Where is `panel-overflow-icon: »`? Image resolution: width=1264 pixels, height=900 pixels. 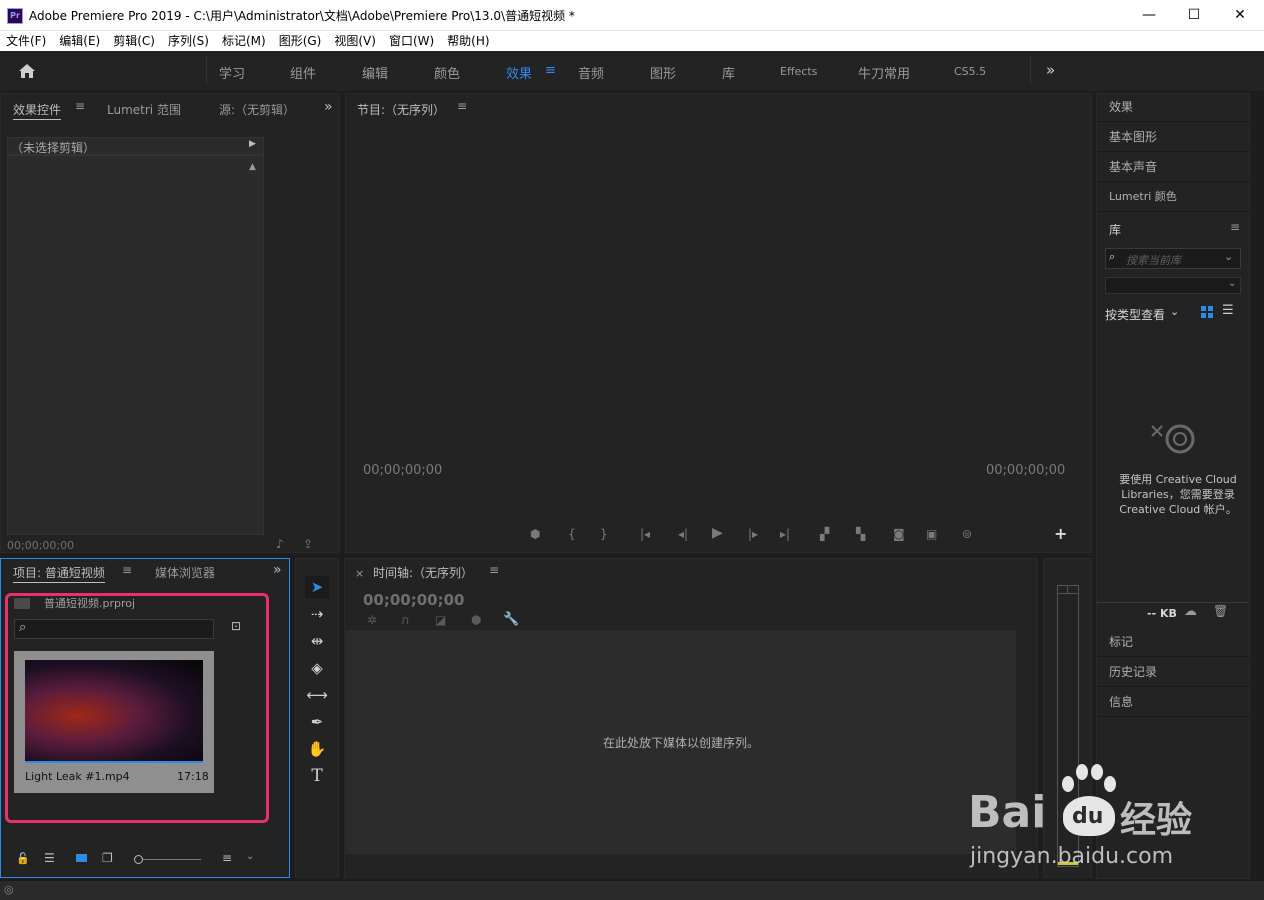 panel-overflow-icon: » is located at coordinates (328, 107).